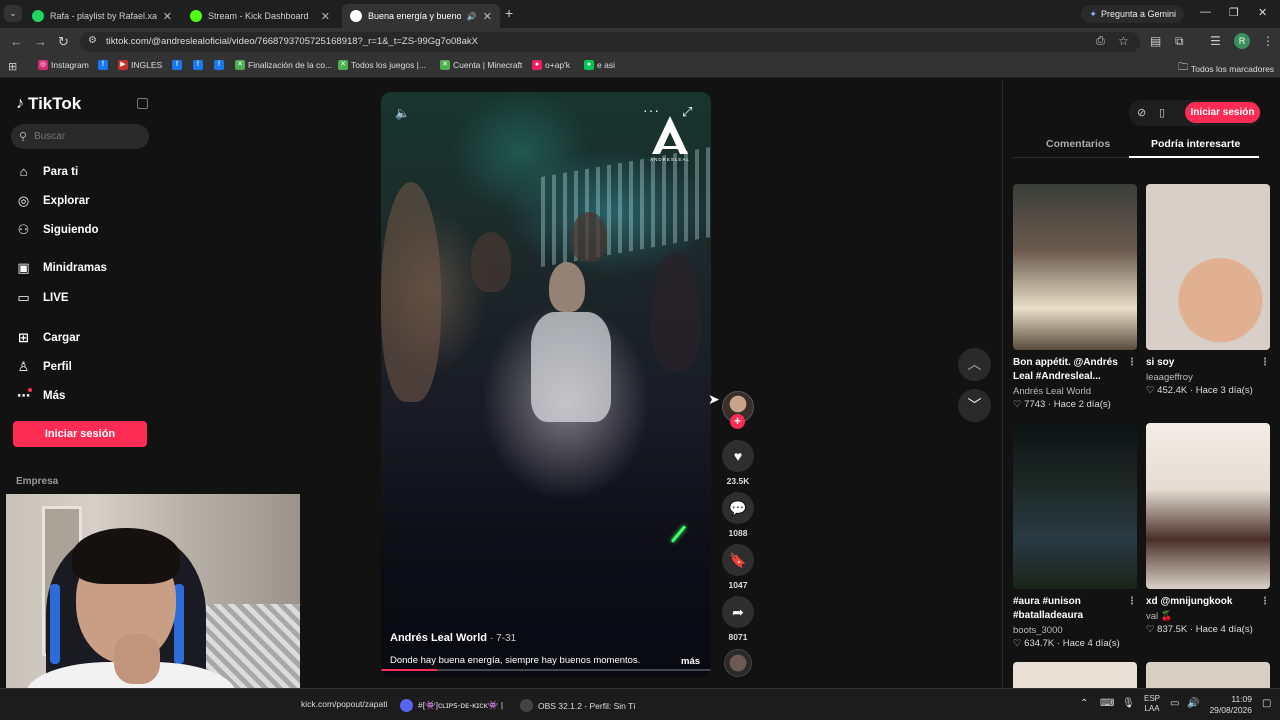 The image size is (1280, 720). Describe the element at coordinates (687, 112) in the screenshot. I see `expand-icon: ⤢` at that location.